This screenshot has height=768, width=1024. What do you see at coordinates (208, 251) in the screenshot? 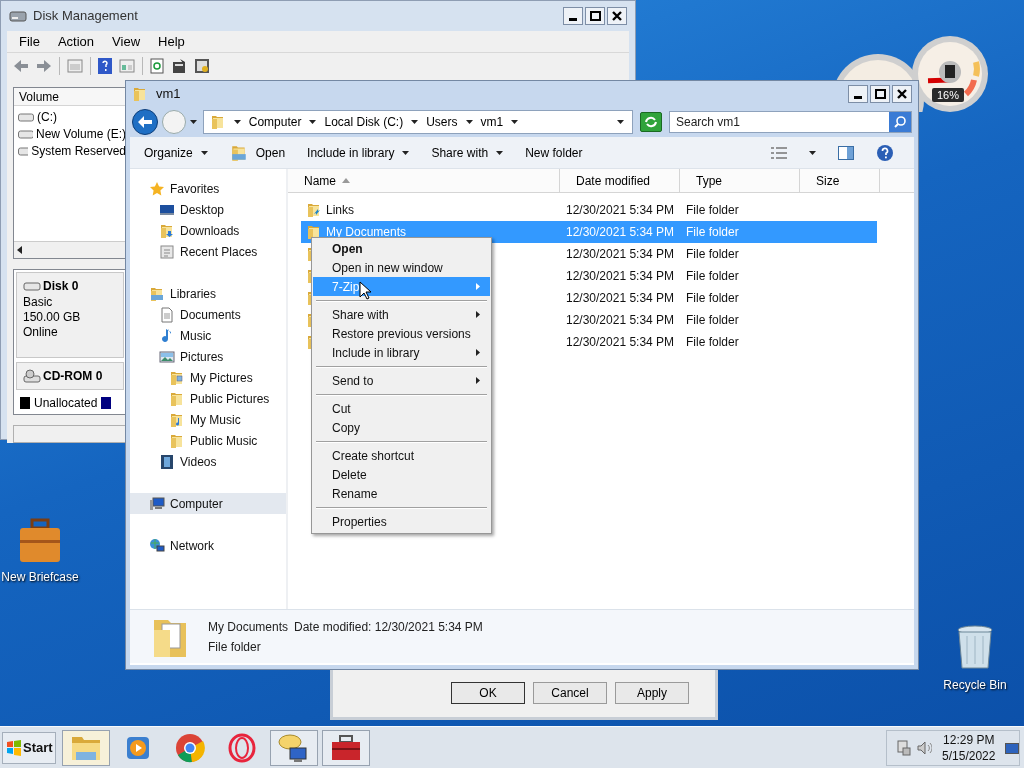
I see `nav-item: Recent Places` at bounding box center [208, 251].